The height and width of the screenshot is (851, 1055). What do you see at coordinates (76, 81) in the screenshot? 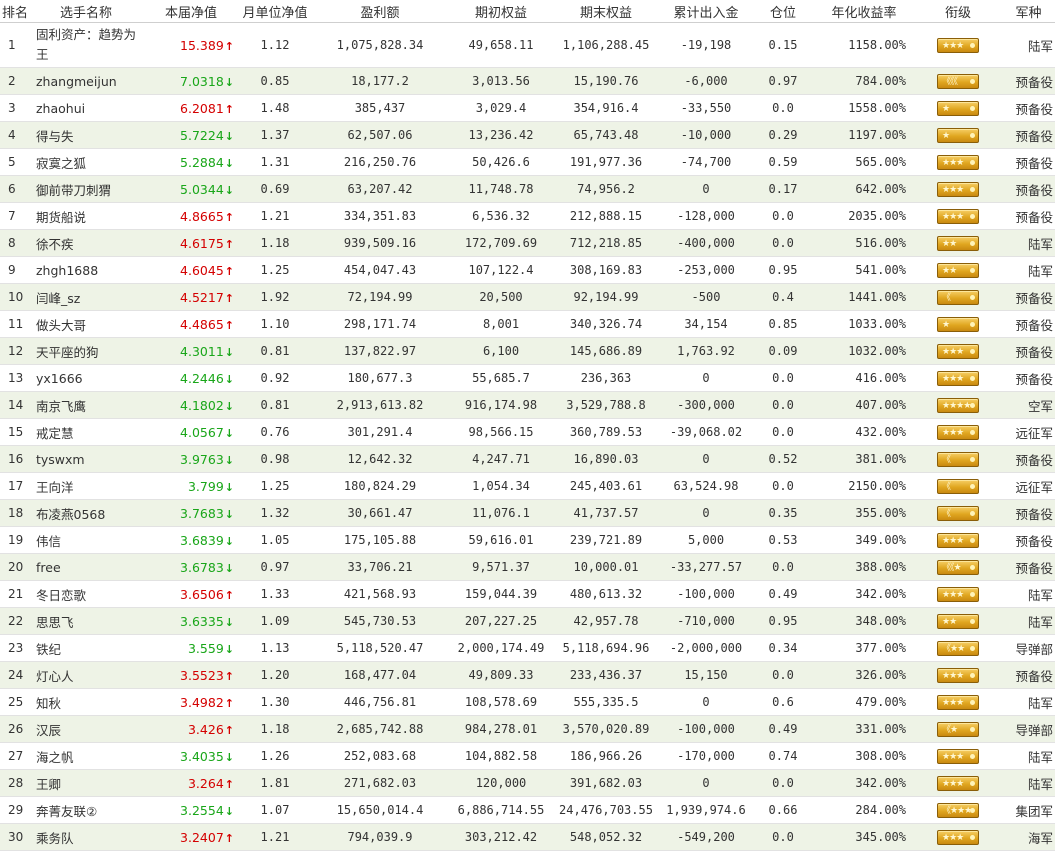
I see `player-name-link: zhangmeijun` at bounding box center [76, 81].